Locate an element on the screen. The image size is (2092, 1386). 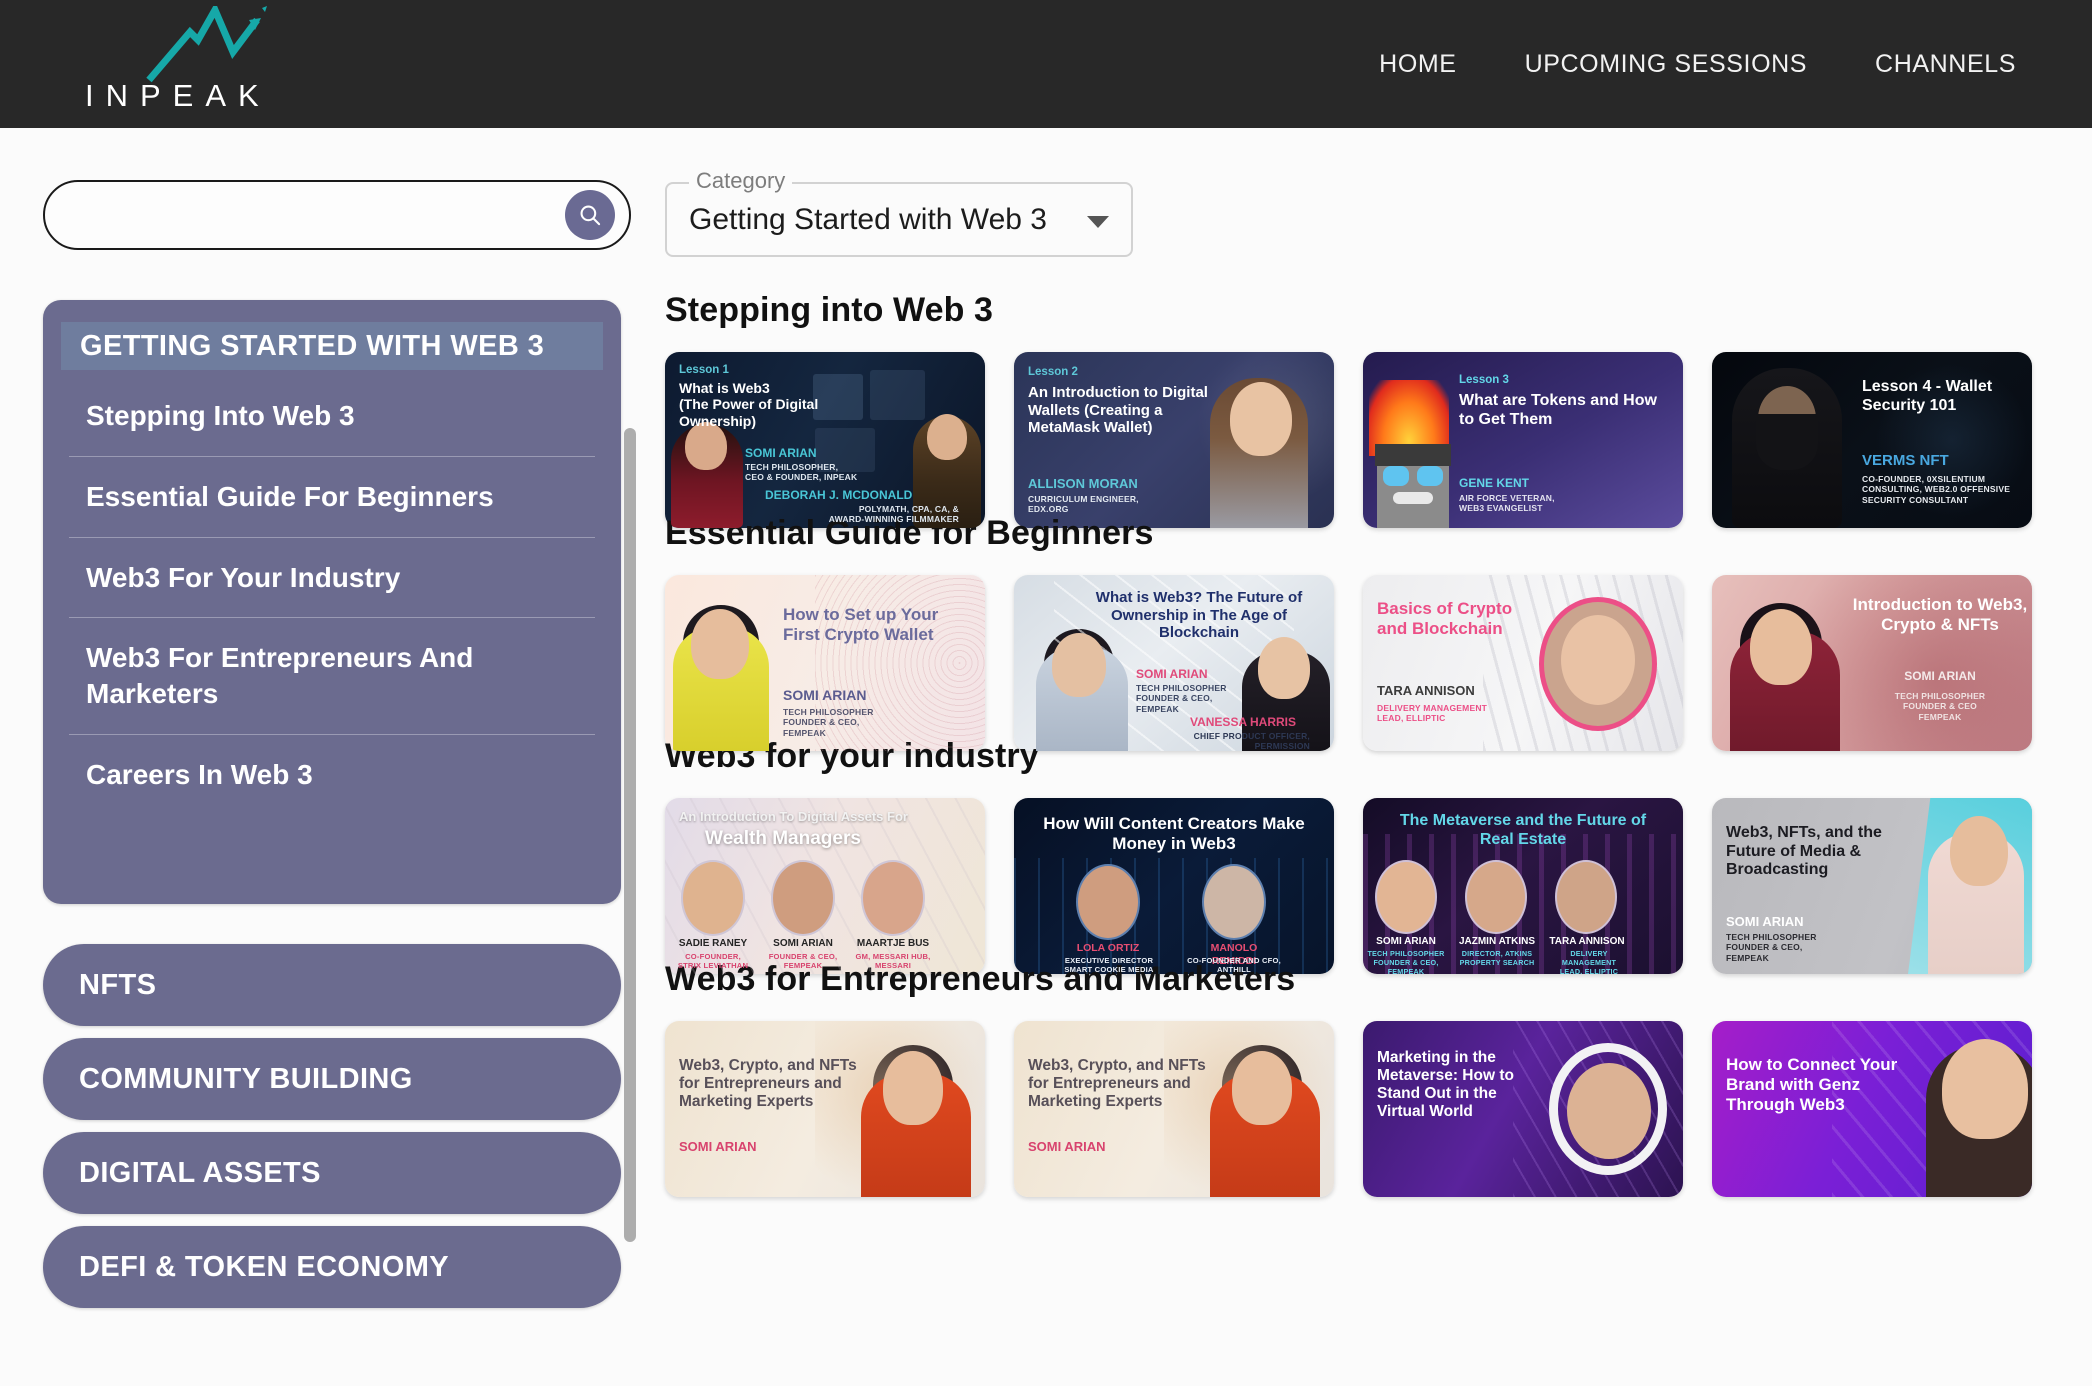
category-select: Category Getting Started with Web 3 is located at coordinates (899, 212).